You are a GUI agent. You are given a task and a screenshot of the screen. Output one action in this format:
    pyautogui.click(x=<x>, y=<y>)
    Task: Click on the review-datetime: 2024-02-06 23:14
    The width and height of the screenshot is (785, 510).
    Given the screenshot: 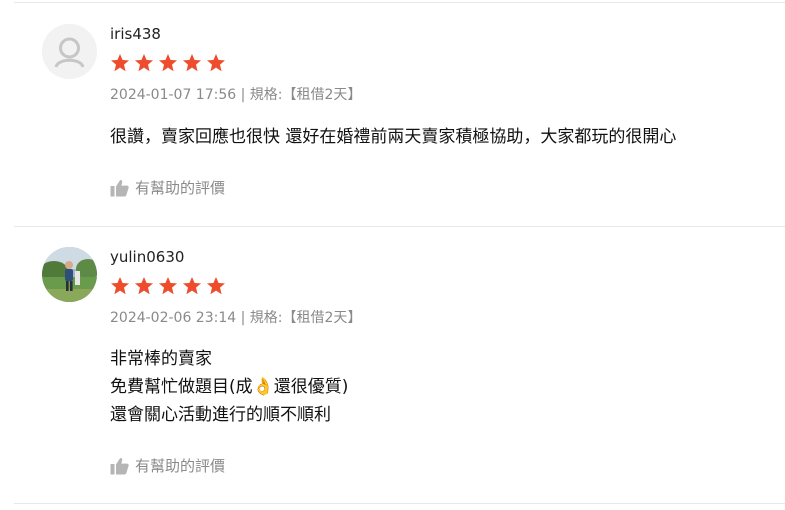 What is the action you would take?
    pyautogui.click(x=173, y=318)
    